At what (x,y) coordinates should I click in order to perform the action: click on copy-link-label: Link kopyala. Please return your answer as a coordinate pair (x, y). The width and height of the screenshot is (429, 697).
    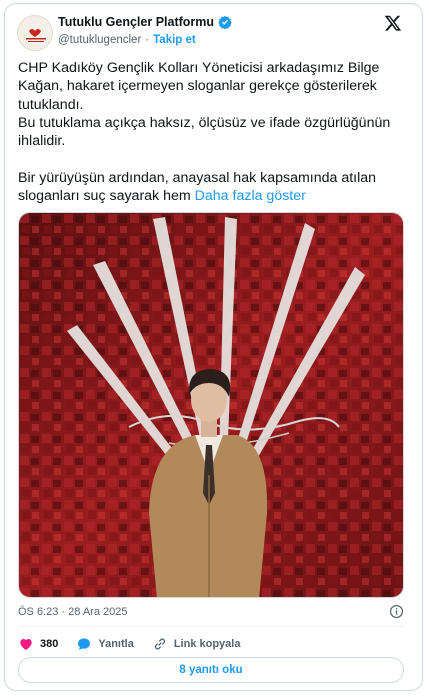
    Looking at the image, I should click on (207, 644).